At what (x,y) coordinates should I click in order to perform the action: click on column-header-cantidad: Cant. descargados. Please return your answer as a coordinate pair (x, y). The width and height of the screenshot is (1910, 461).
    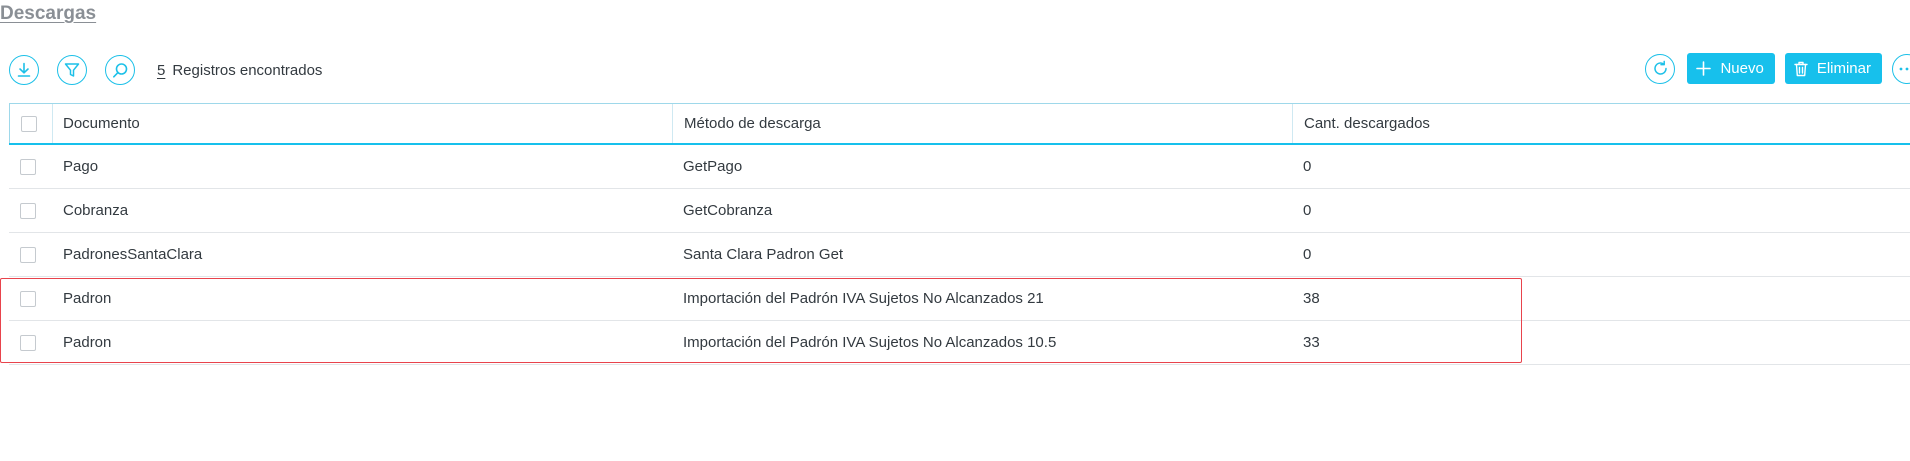
    Looking at the image, I should click on (1601, 123).